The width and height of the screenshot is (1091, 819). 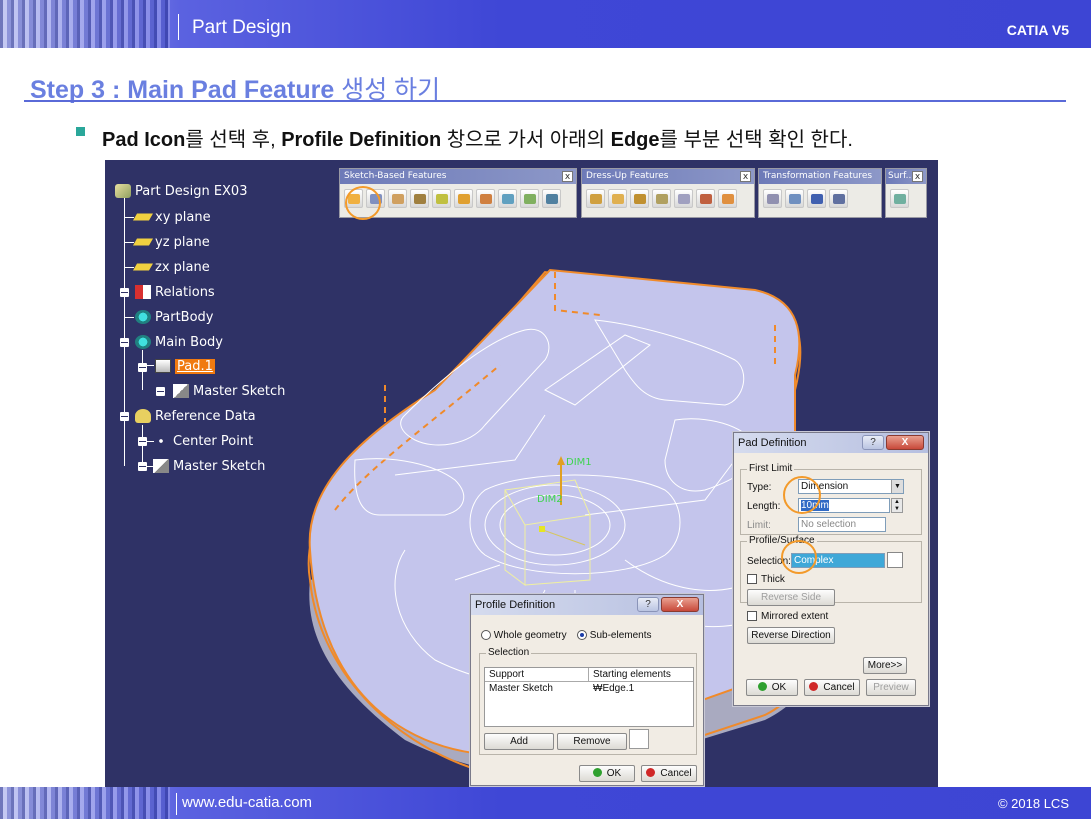 I want to click on tree-item-xy-plane: xy plane, so click(x=171, y=217).